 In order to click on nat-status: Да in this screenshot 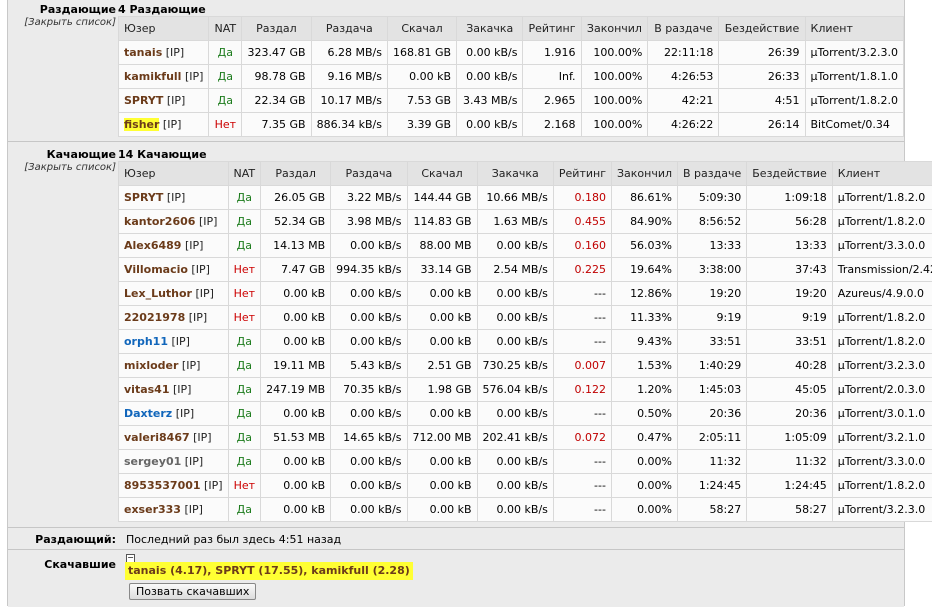, I will do `click(225, 52)`.